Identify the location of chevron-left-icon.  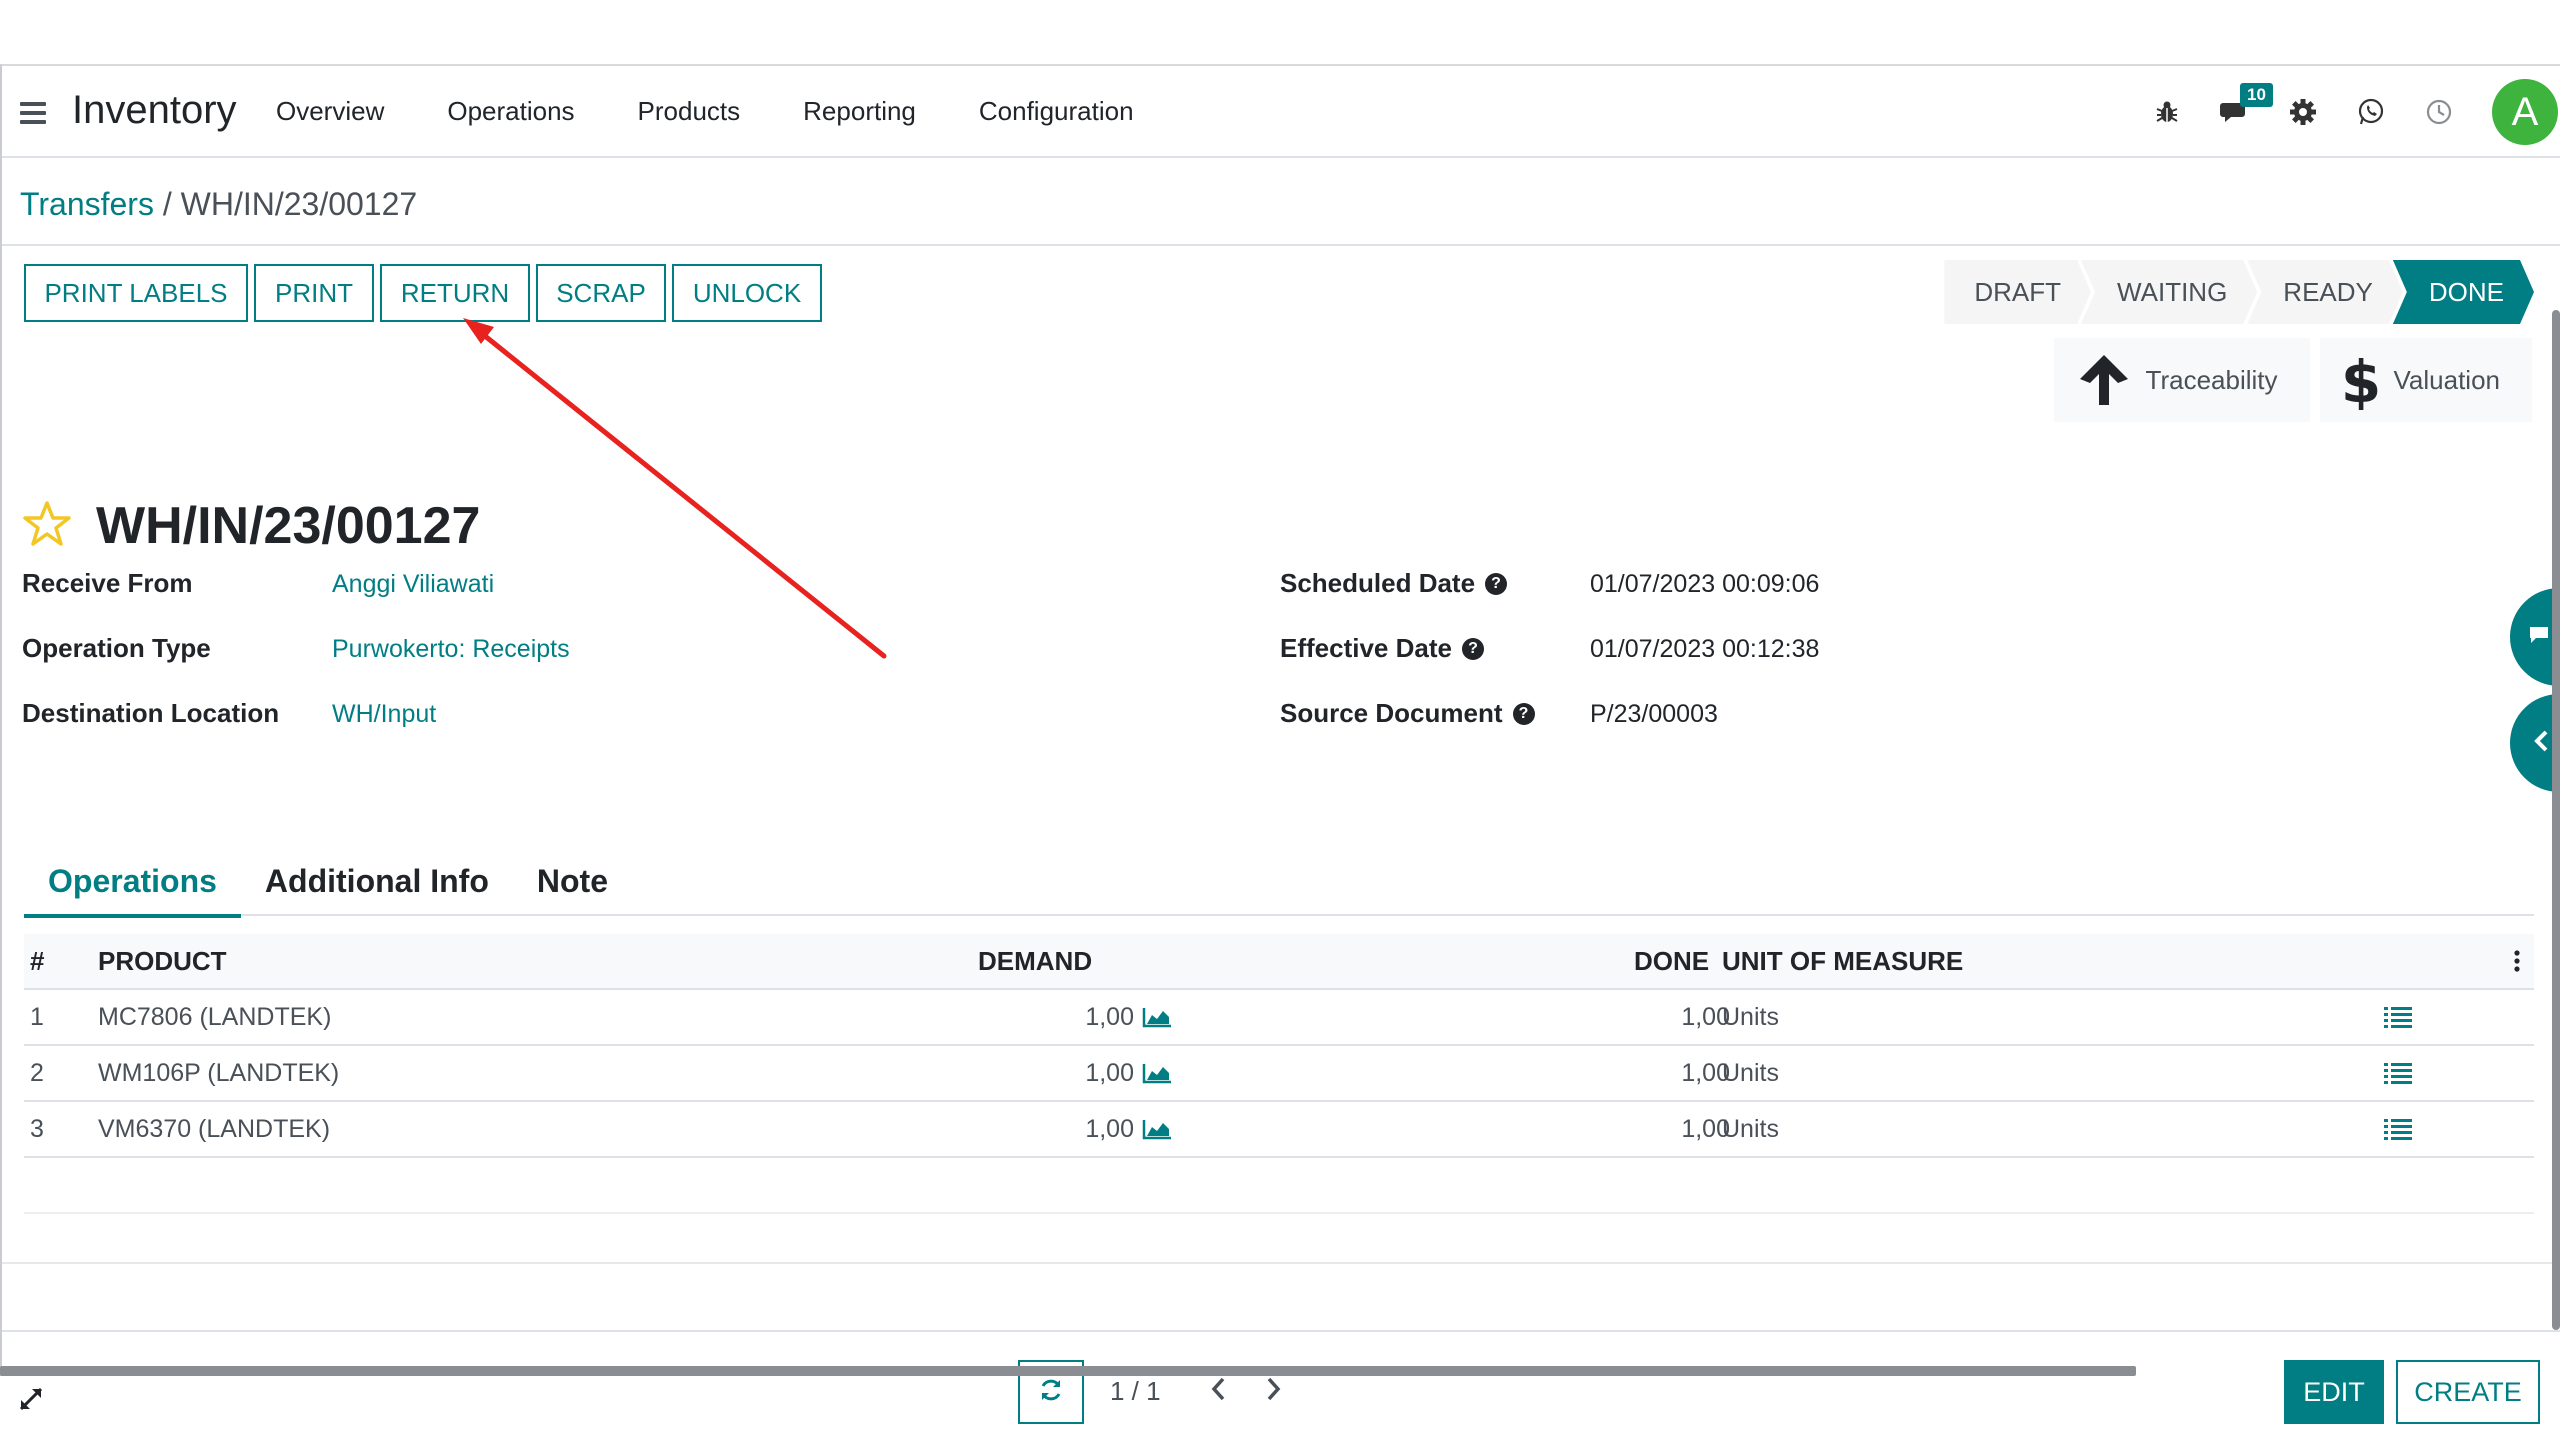
(1219, 1392).